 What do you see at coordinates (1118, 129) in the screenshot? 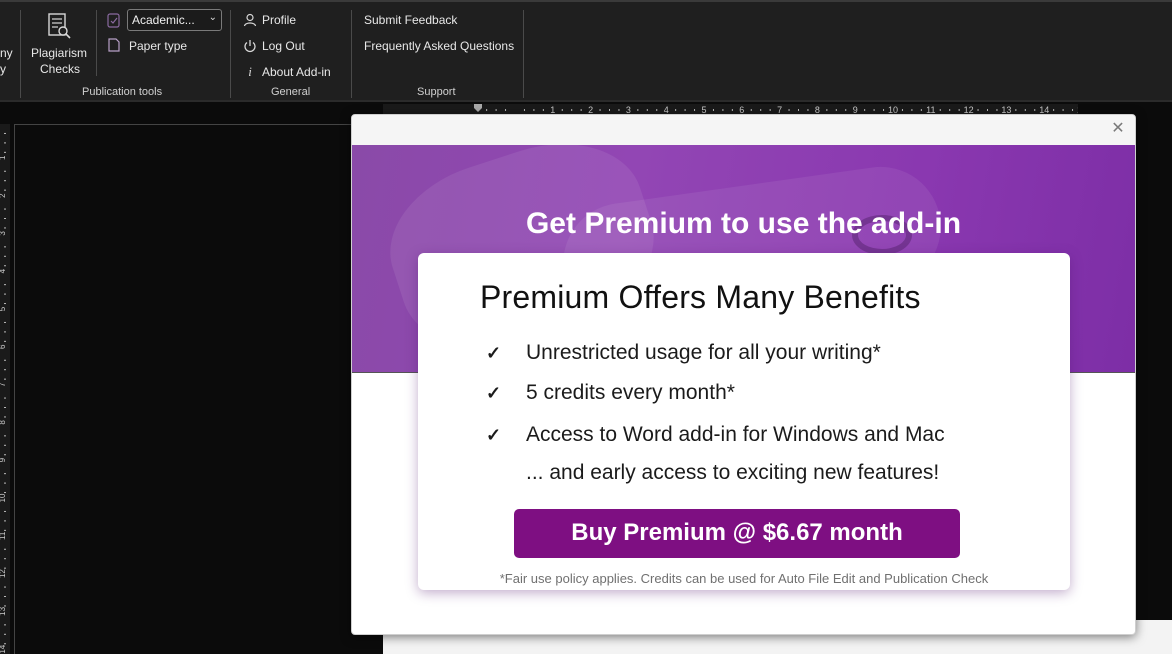
I see `close-icon: ✕` at bounding box center [1118, 129].